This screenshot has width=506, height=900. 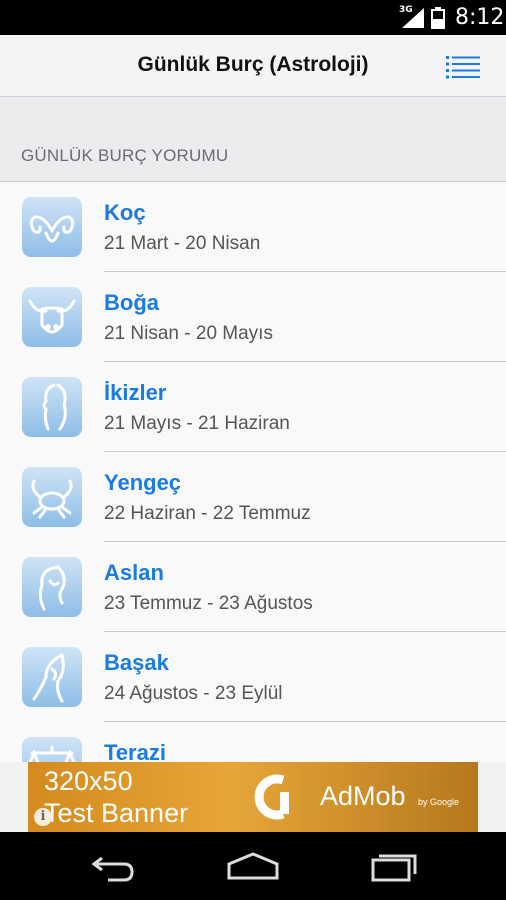 What do you see at coordinates (207, 513) in the screenshot?
I see `sign-dates: 22 Haziran - 22 Temmuz` at bounding box center [207, 513].